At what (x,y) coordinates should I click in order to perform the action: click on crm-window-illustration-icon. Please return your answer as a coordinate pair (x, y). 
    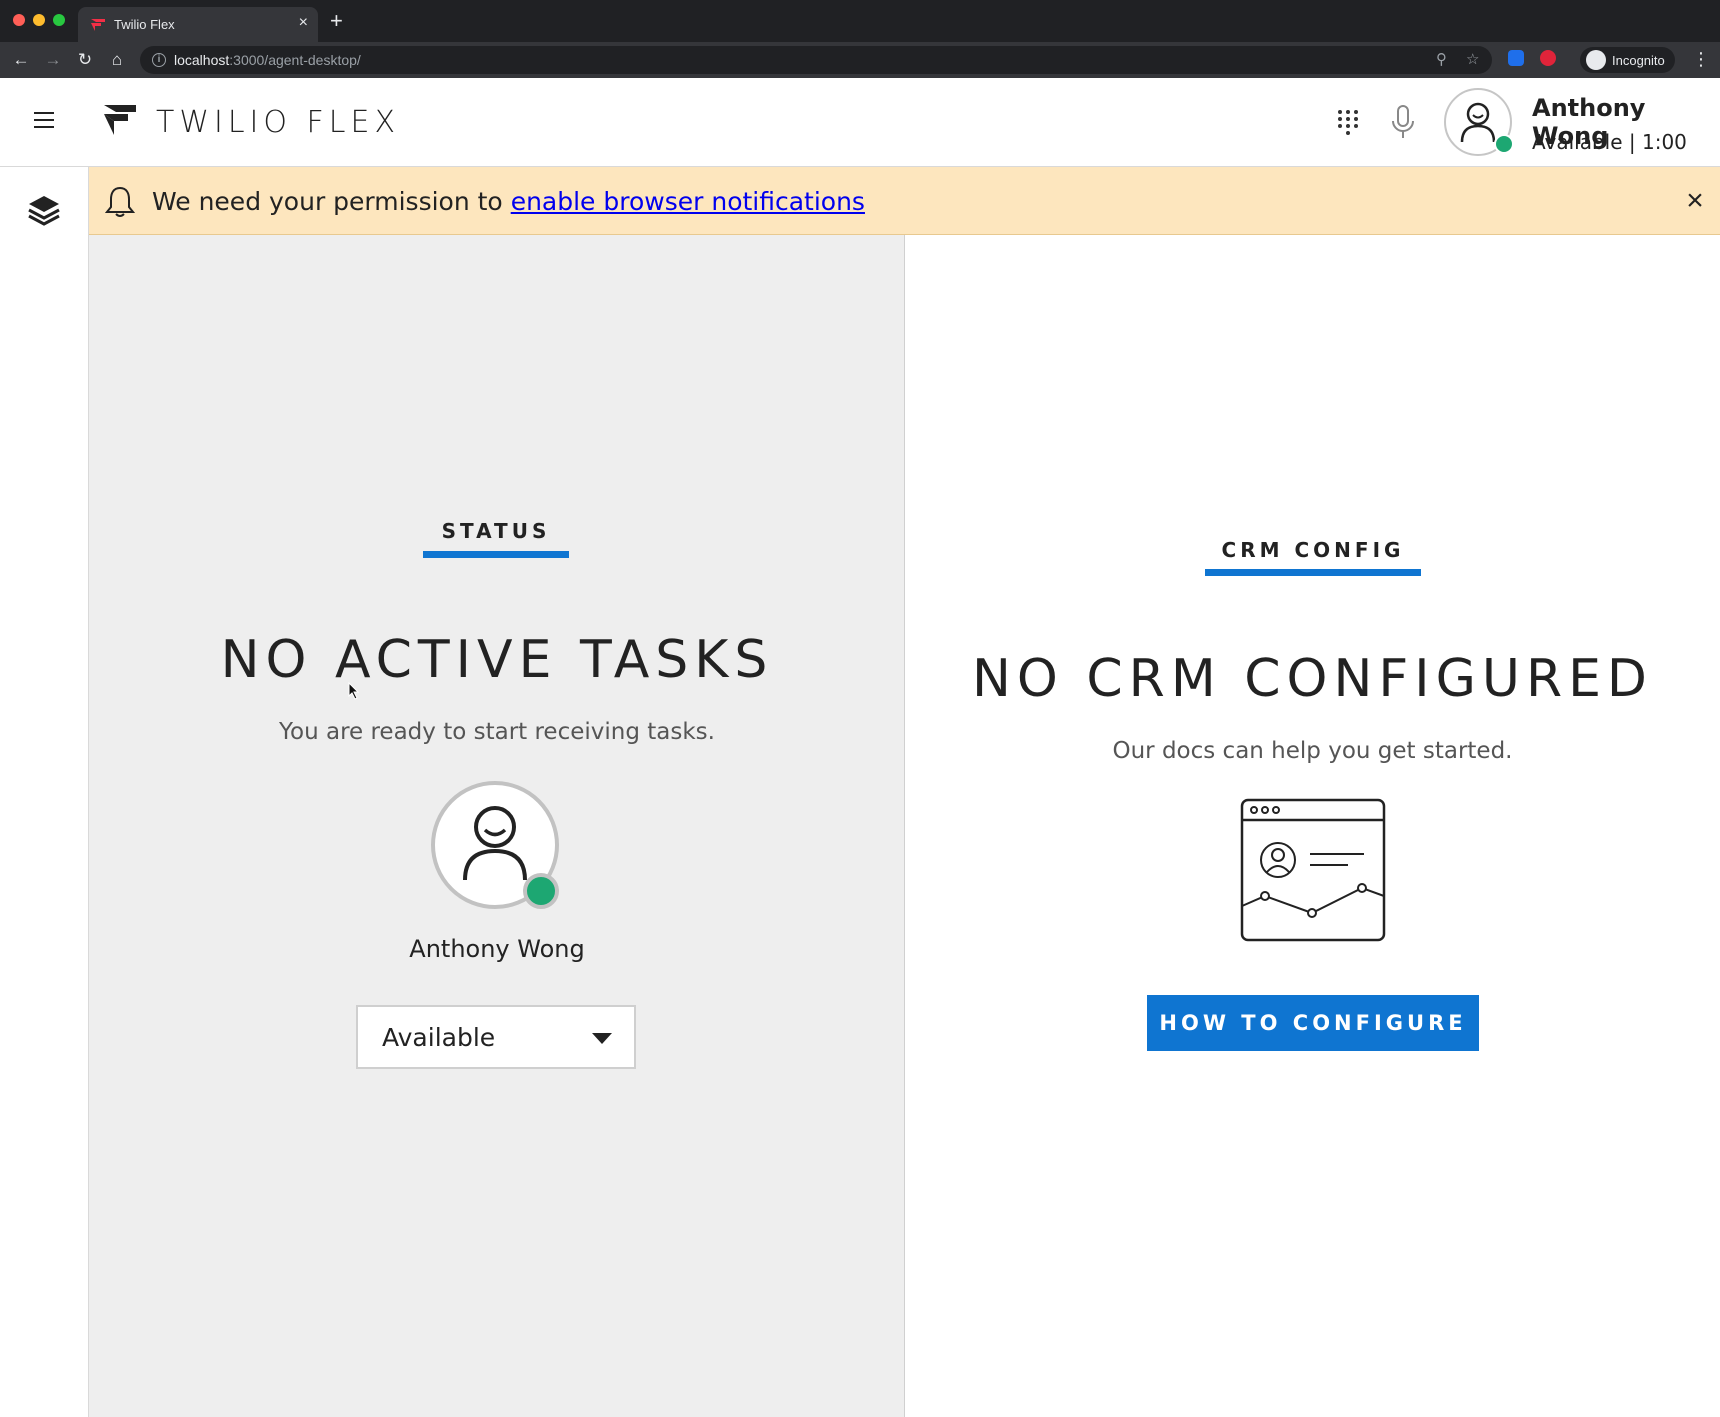
    Looking at the image, I should click on (1313, 870).